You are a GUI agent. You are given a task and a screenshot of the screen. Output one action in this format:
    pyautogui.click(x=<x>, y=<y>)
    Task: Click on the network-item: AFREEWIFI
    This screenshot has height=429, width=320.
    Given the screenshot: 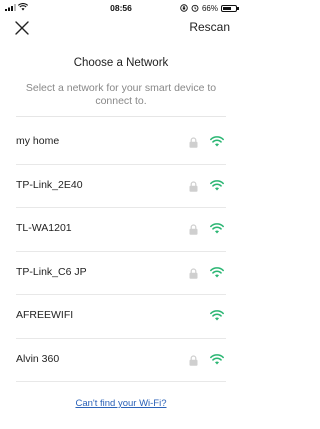 What is the action you would take?
    pyautogui.click(x=121, y=317)
    